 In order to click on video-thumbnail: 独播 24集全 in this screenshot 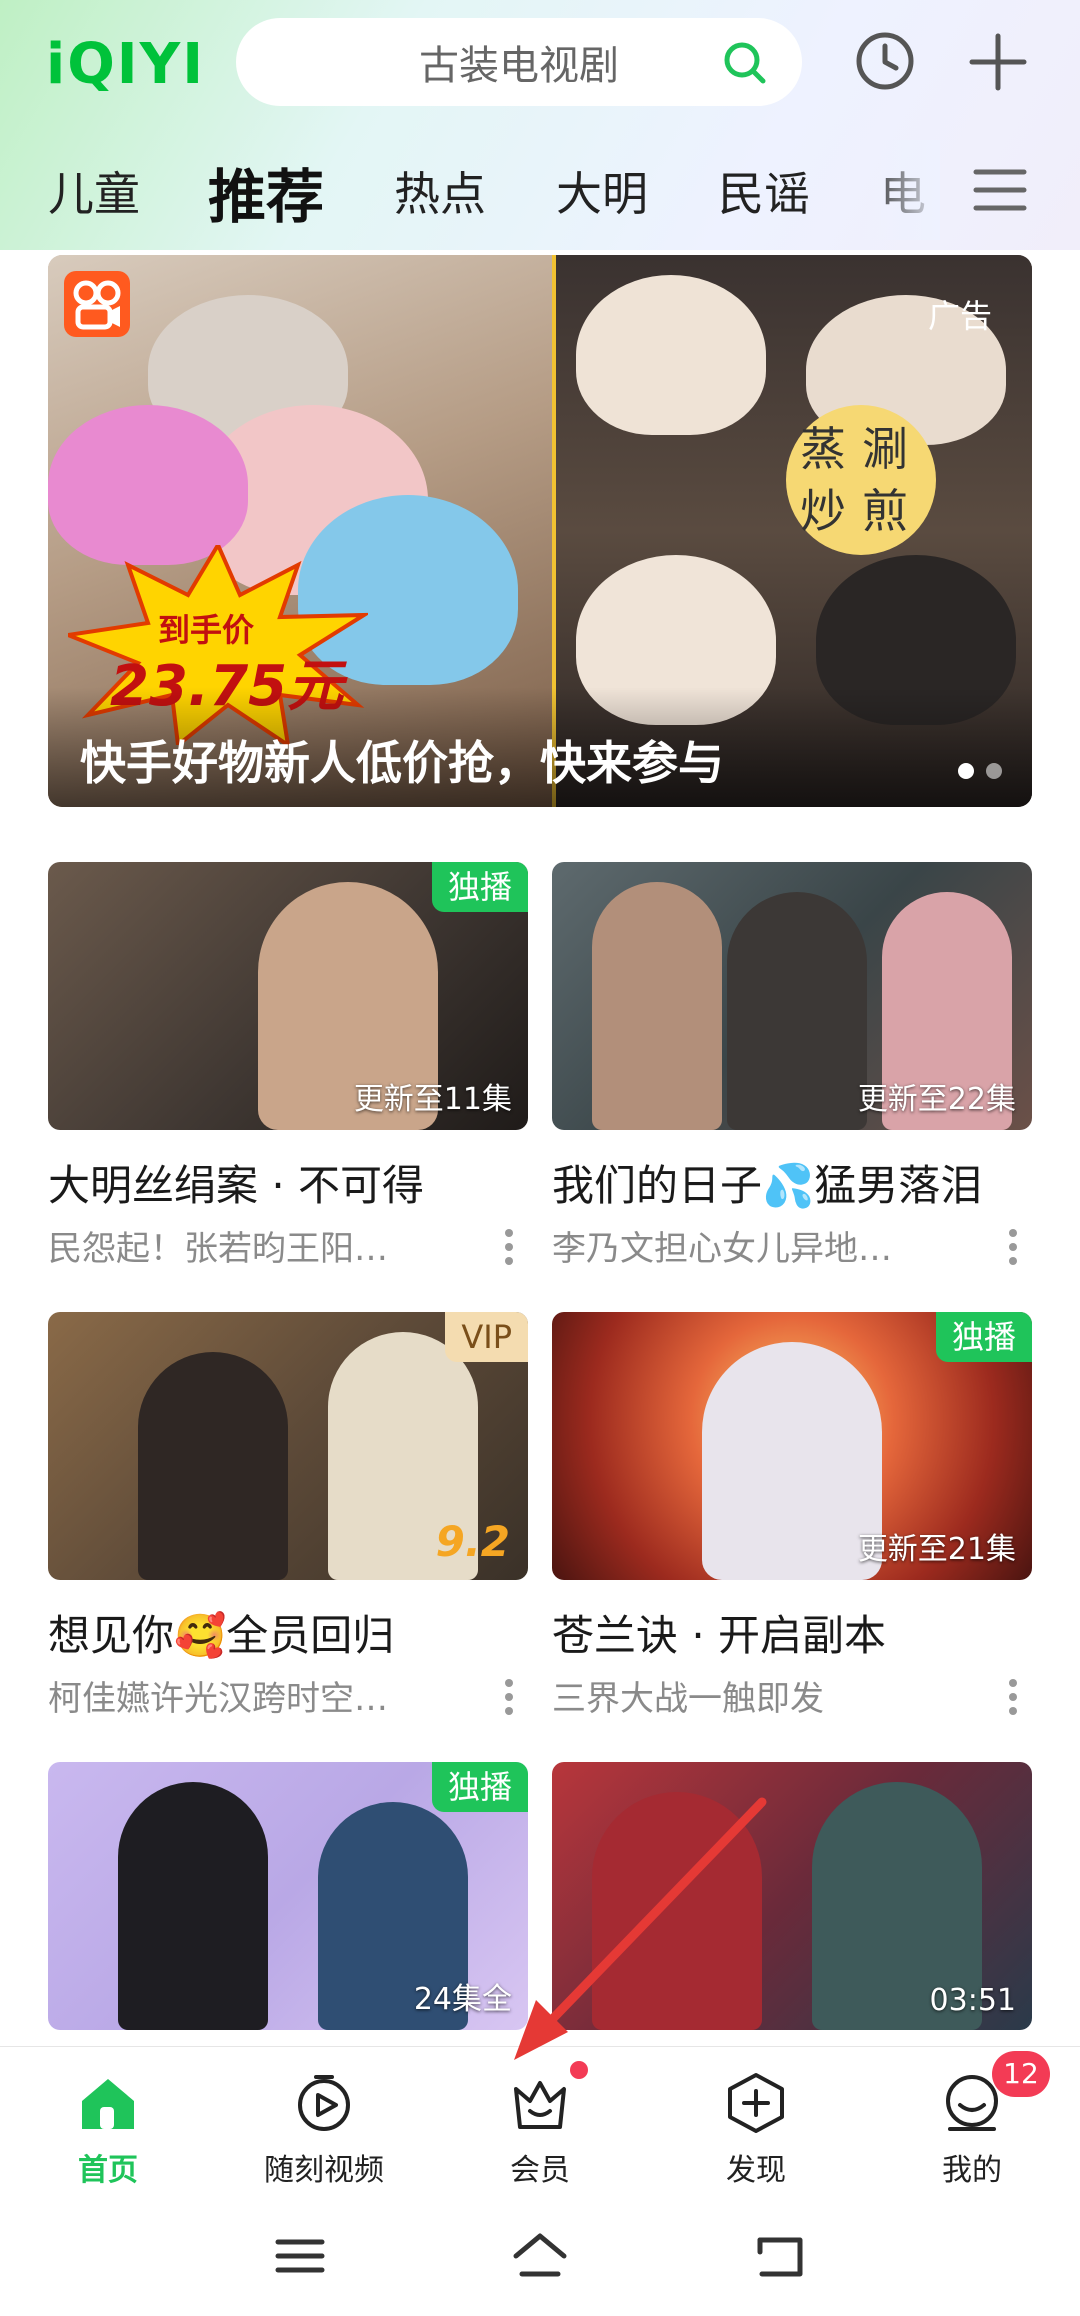, I will do `click(288, 1896)`.